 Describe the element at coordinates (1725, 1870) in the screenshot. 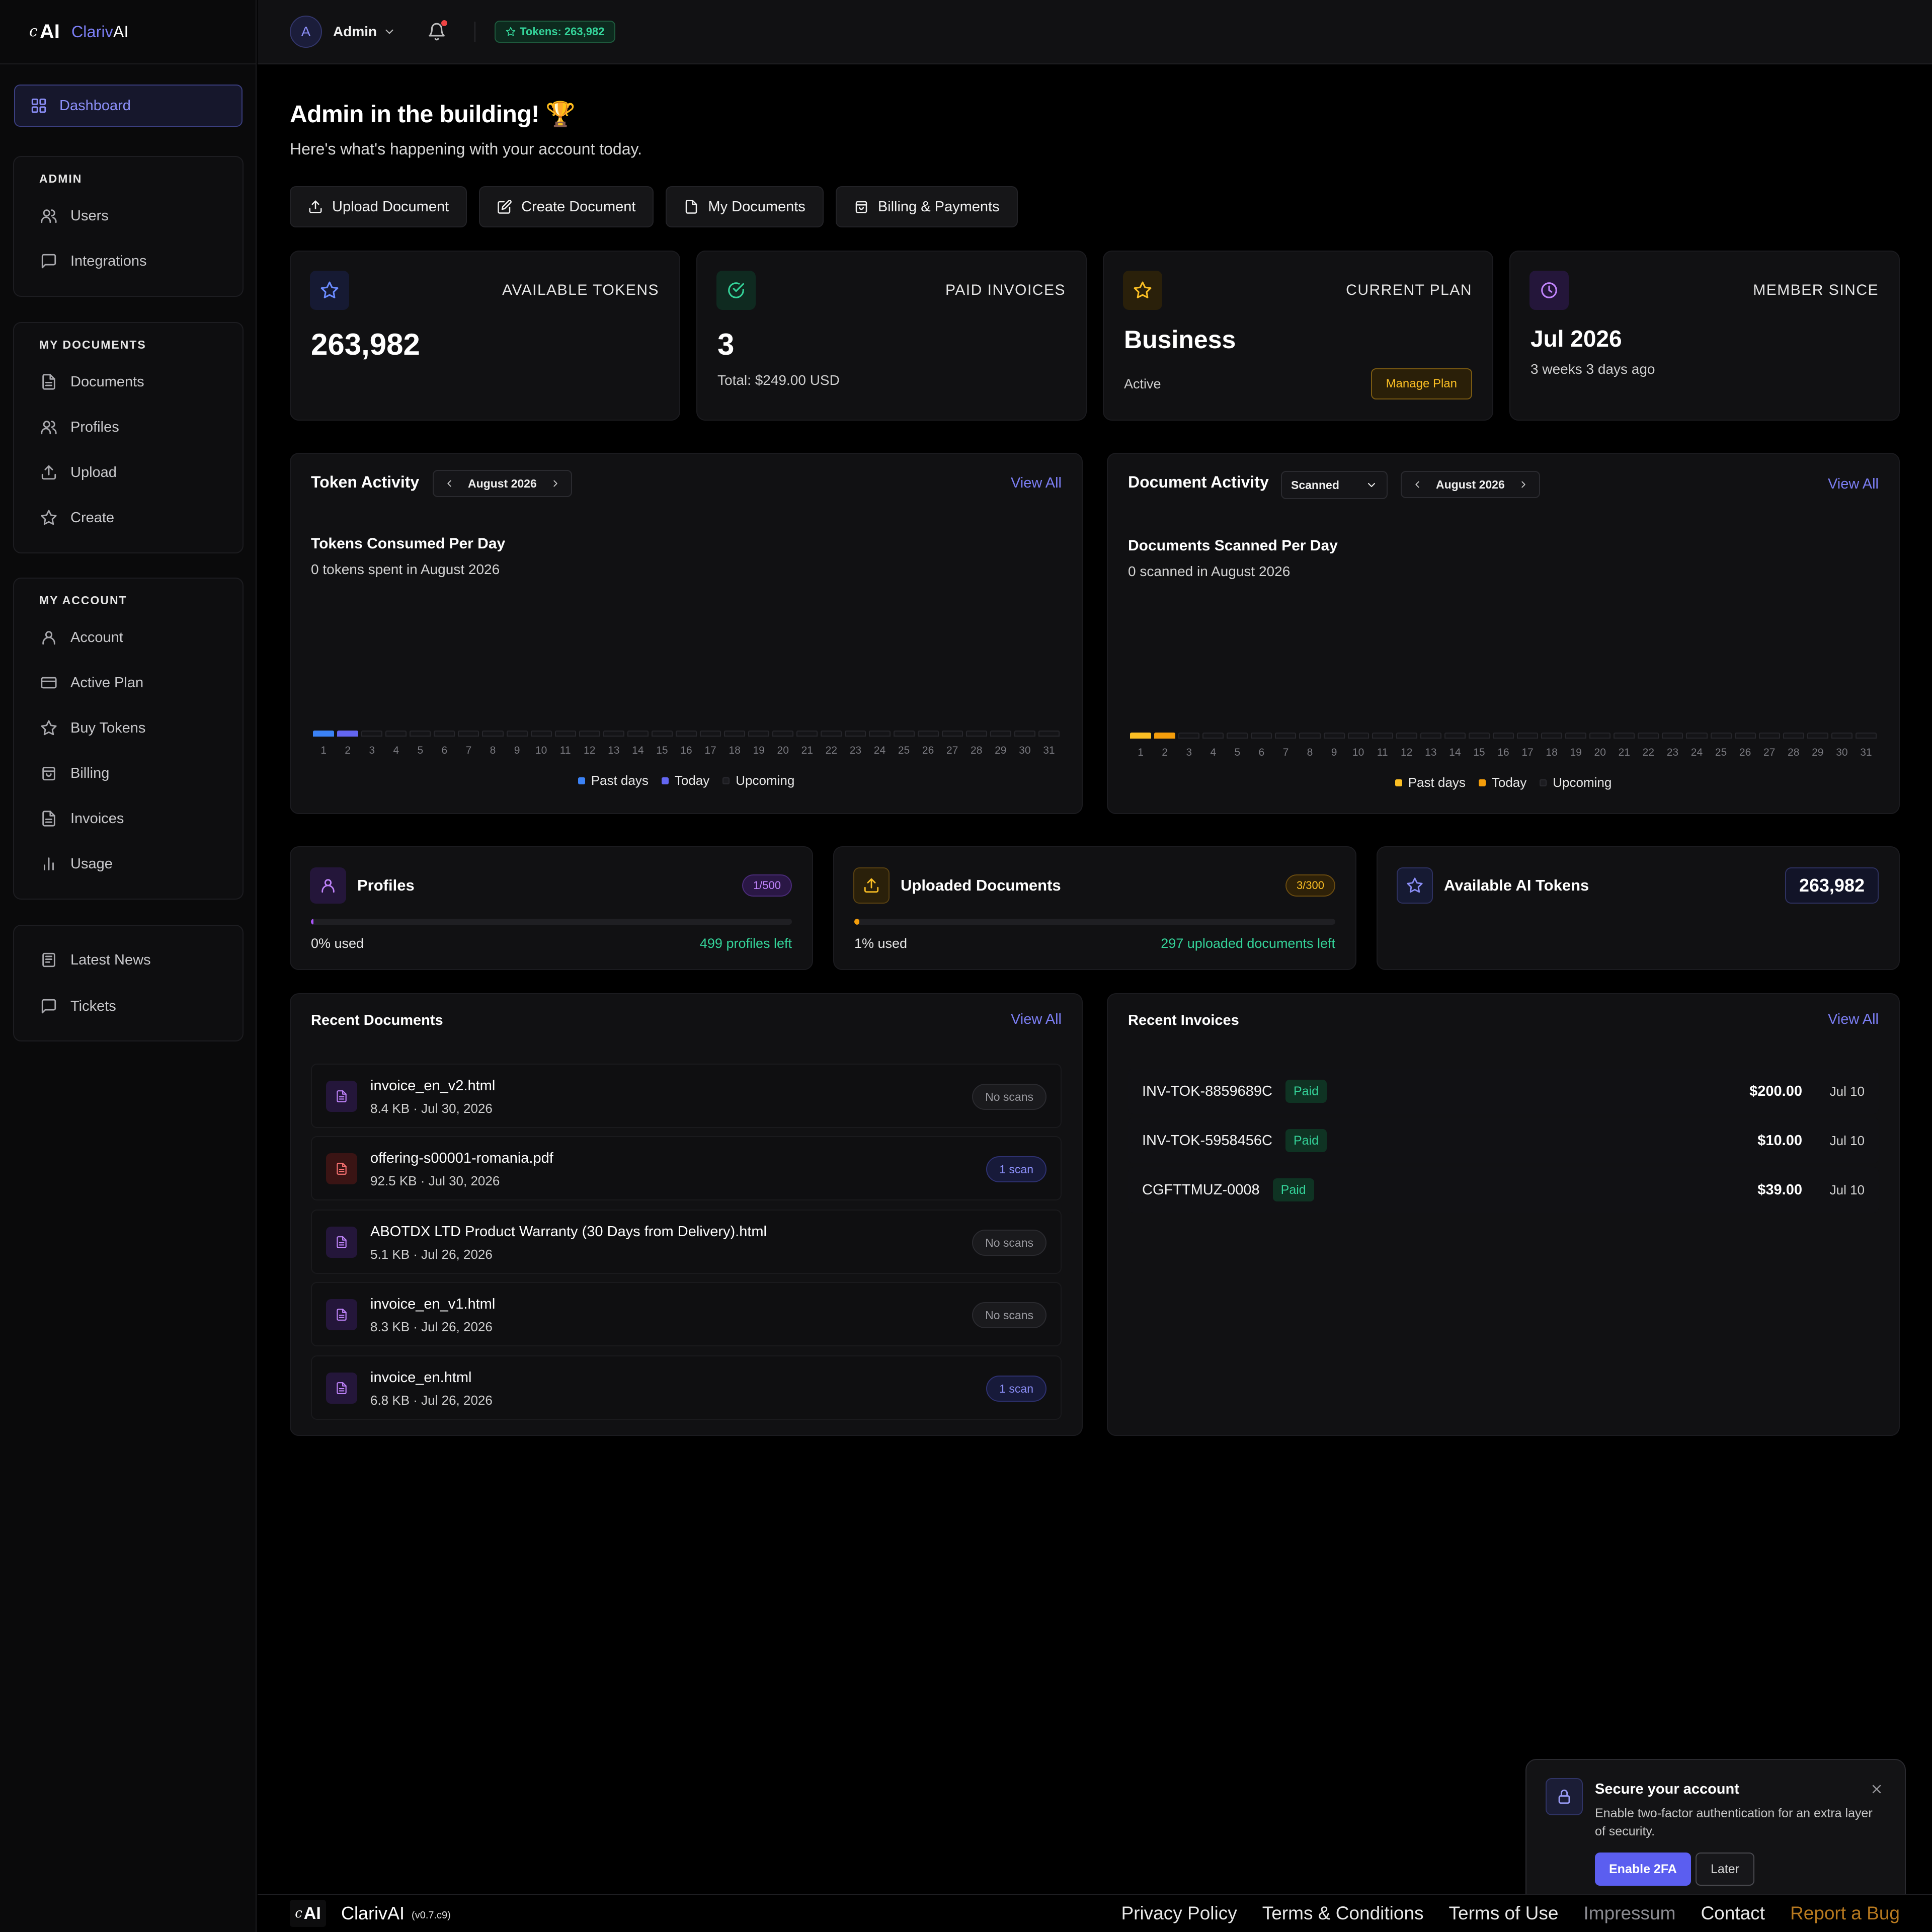

I see `later-button: Later` at that location.